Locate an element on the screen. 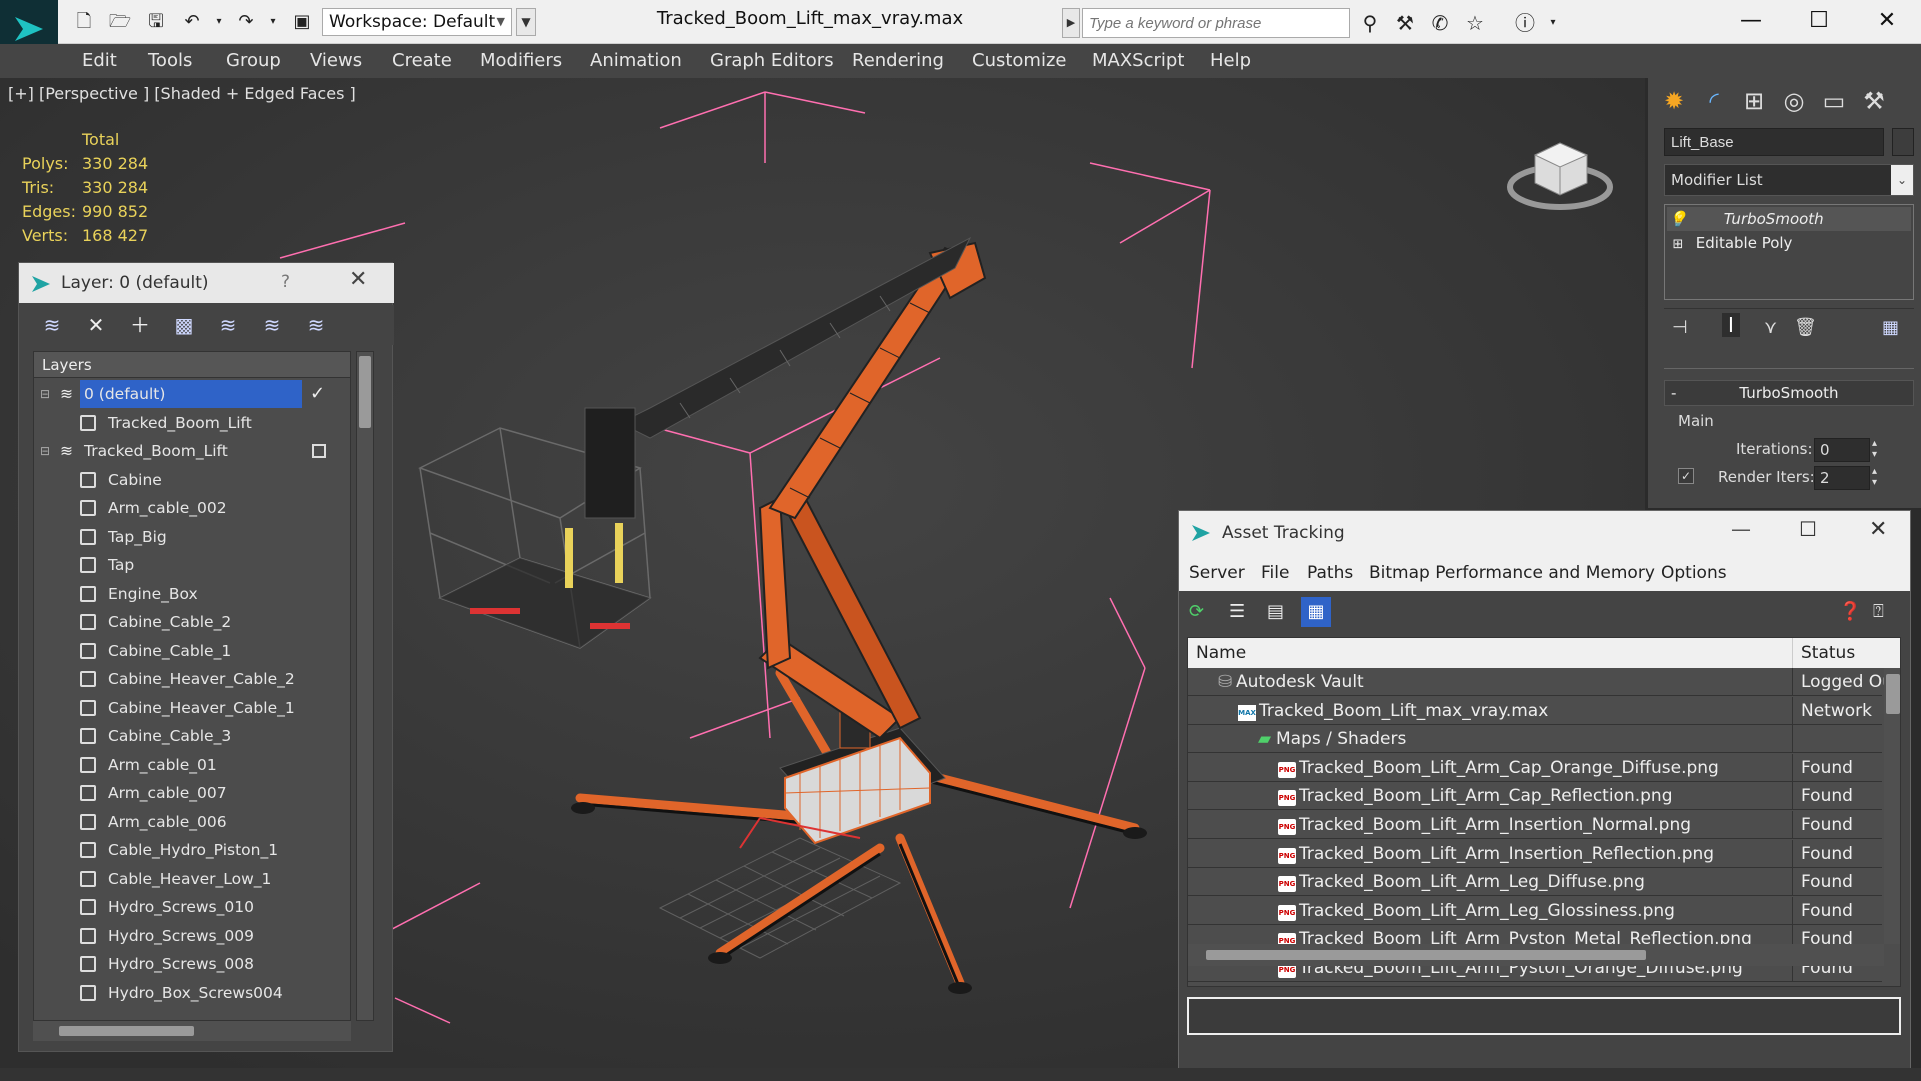 The height and width of the screenshot is (1081, 1921). pin-stack-icon: ⊣ is located at coordinates (1680, 327).